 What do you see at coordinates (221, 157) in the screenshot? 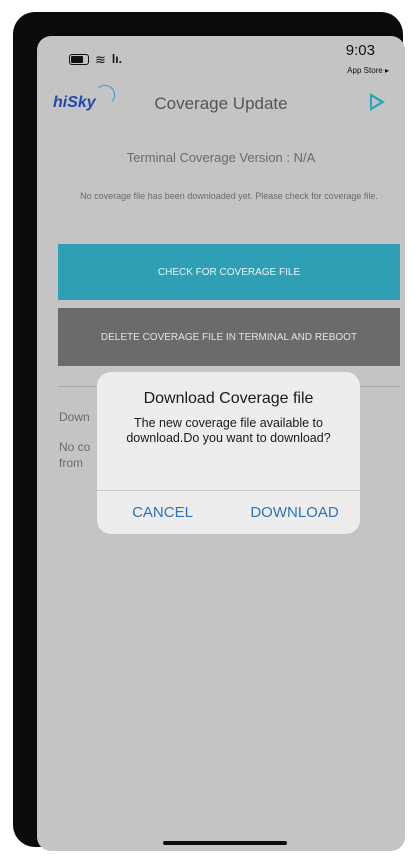
I see `coverage-version-label: Terminal Coverage Version : N/A` at bounding box center [221, 157].